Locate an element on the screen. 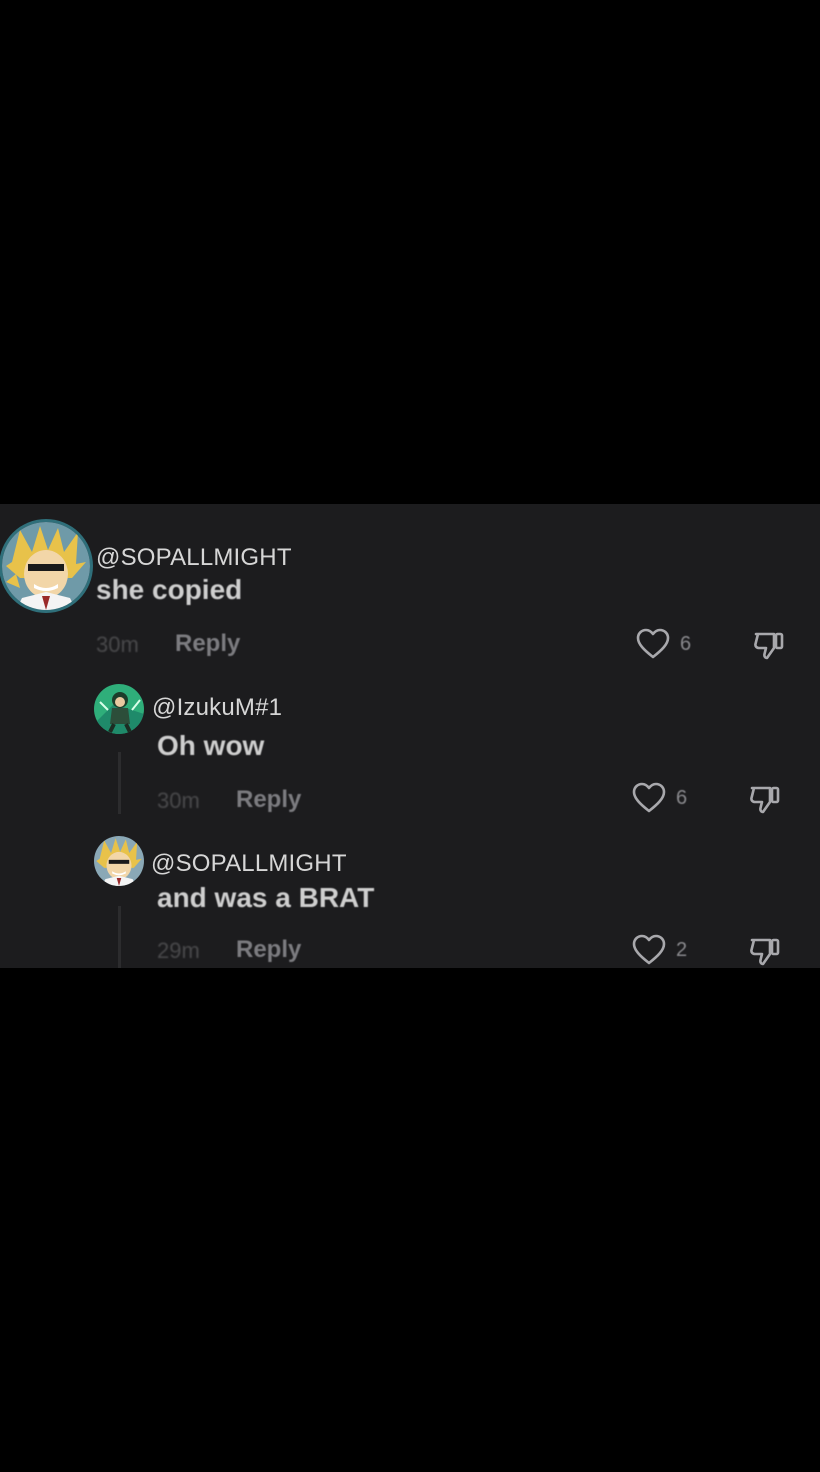 This screenshot has width=820, height=1472. comment-username: @IzukuM#1 is located at coordinates (217, 708).